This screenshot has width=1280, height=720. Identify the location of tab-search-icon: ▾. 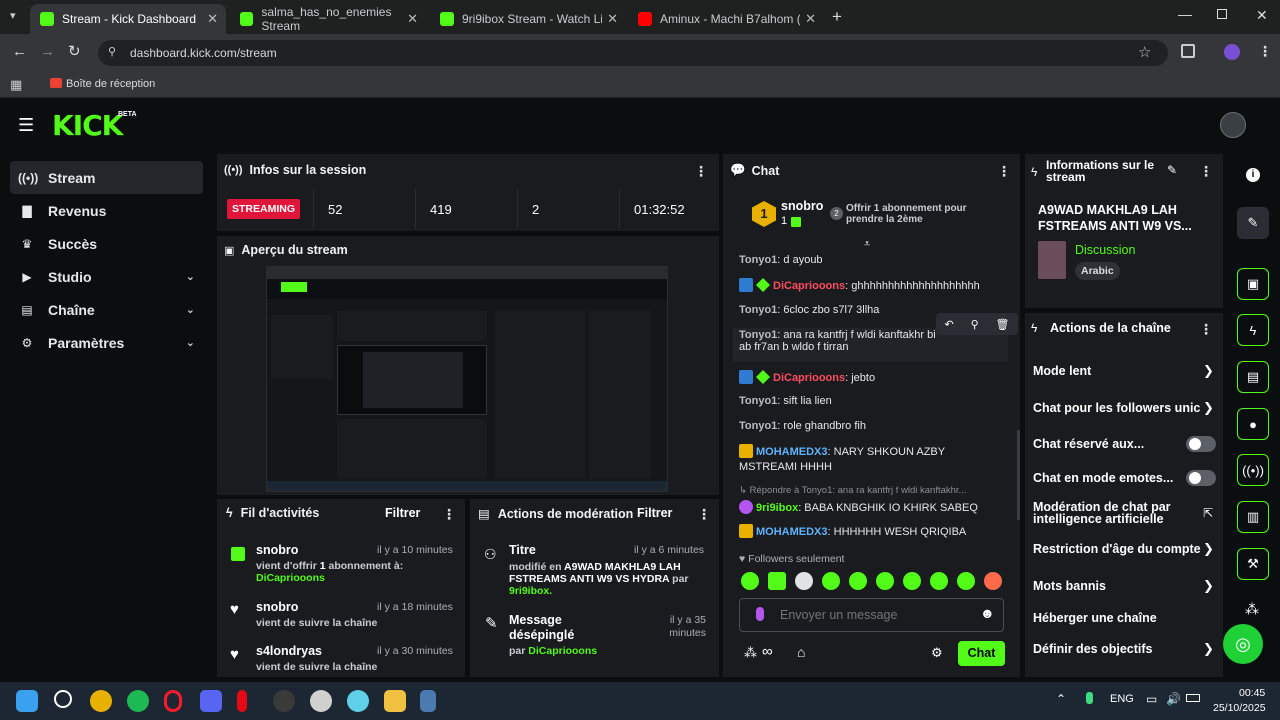
(13, 15).